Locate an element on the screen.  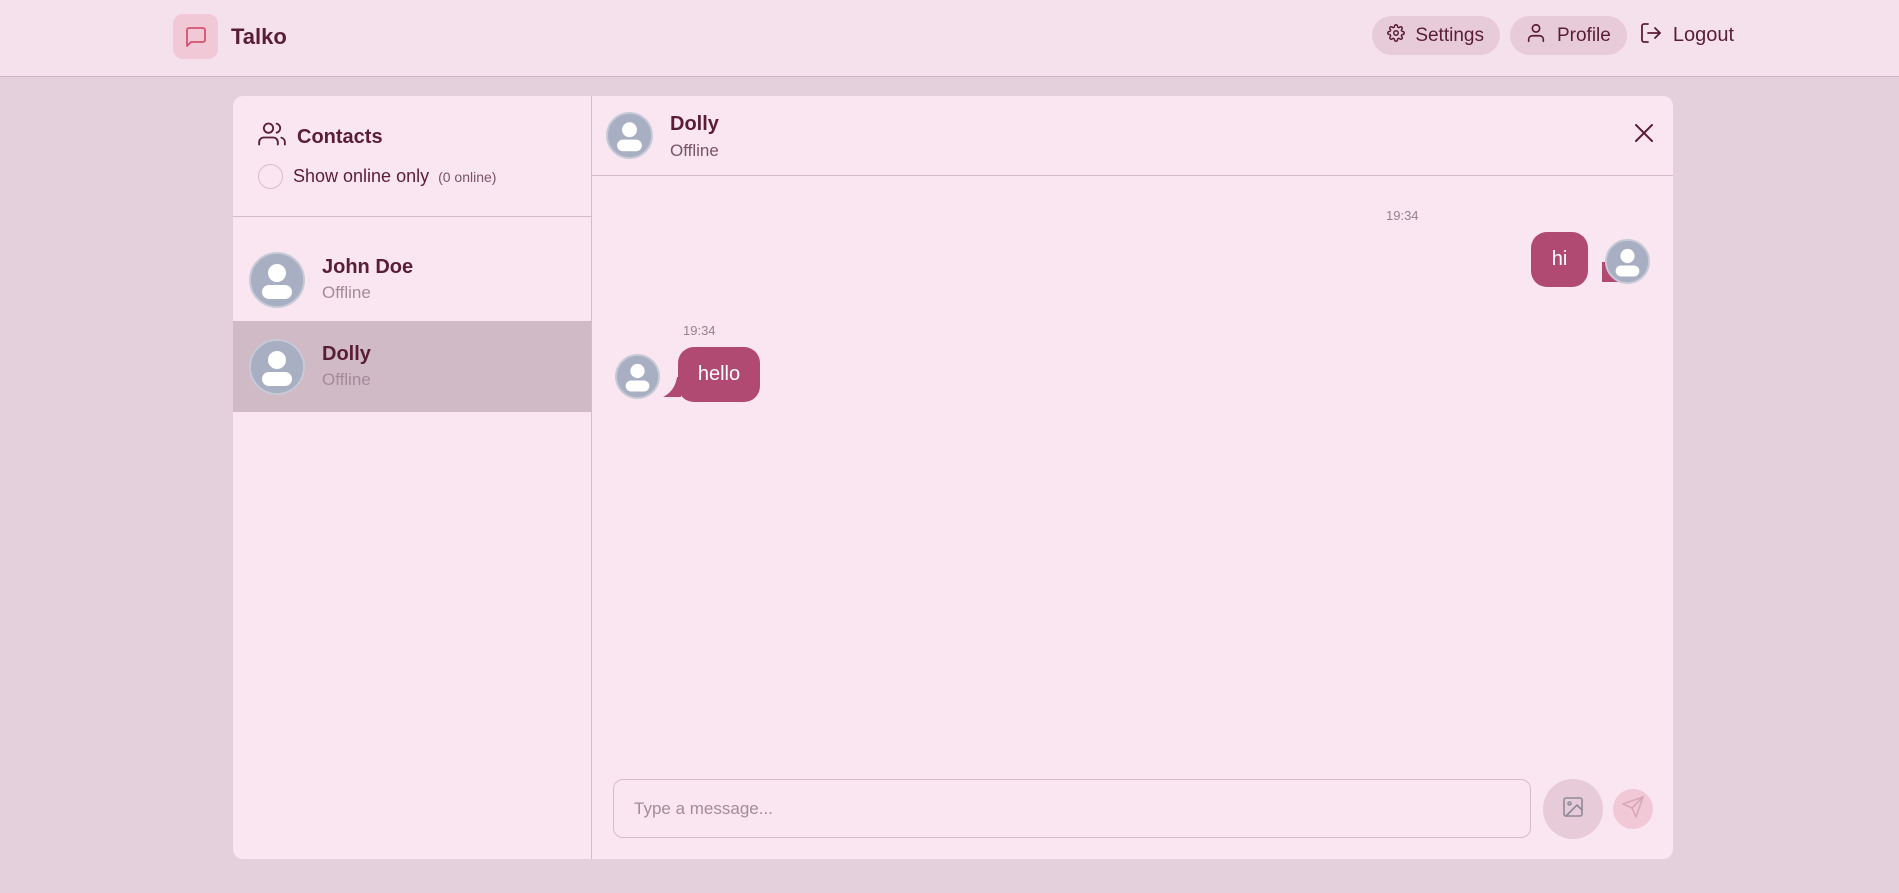
contacts-heading: Contacts is located at coordinates (320, 137).